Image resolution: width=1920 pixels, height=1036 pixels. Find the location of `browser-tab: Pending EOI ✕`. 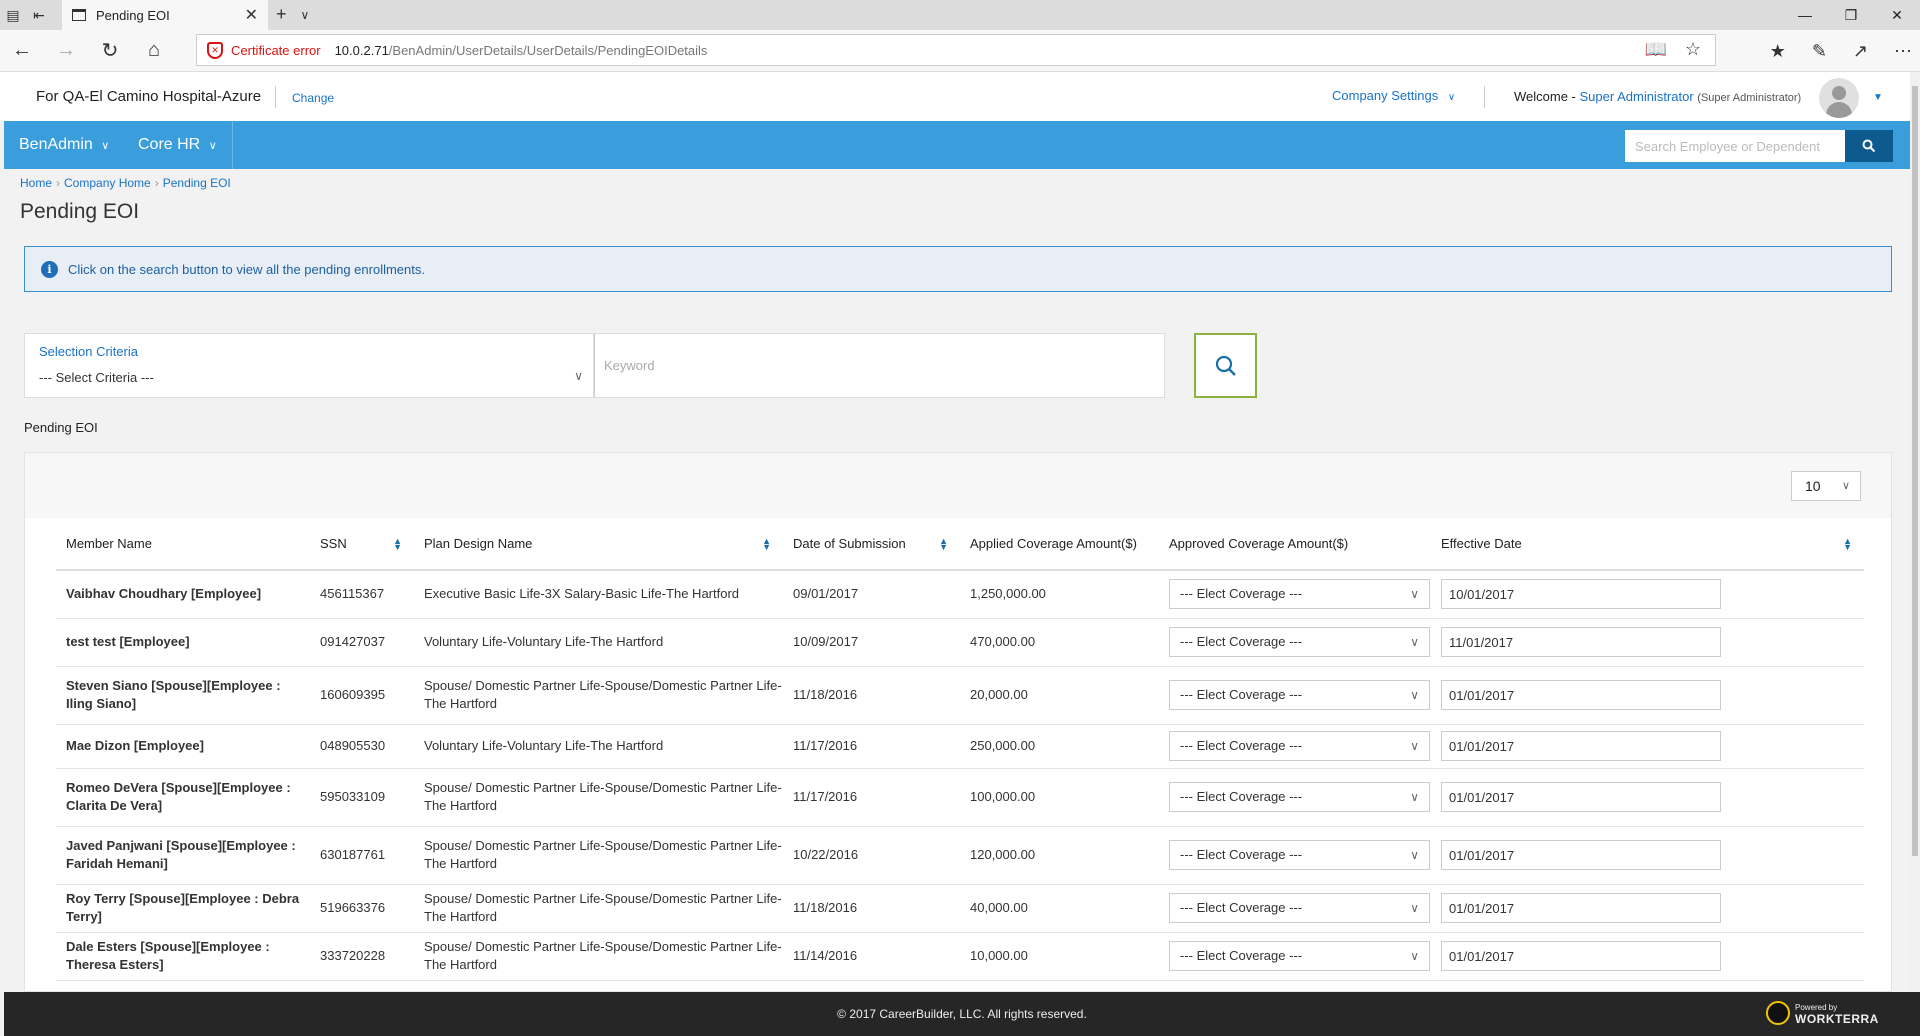

browser-tab: Pending EOI ✕ is located at coordinates (165, 15).